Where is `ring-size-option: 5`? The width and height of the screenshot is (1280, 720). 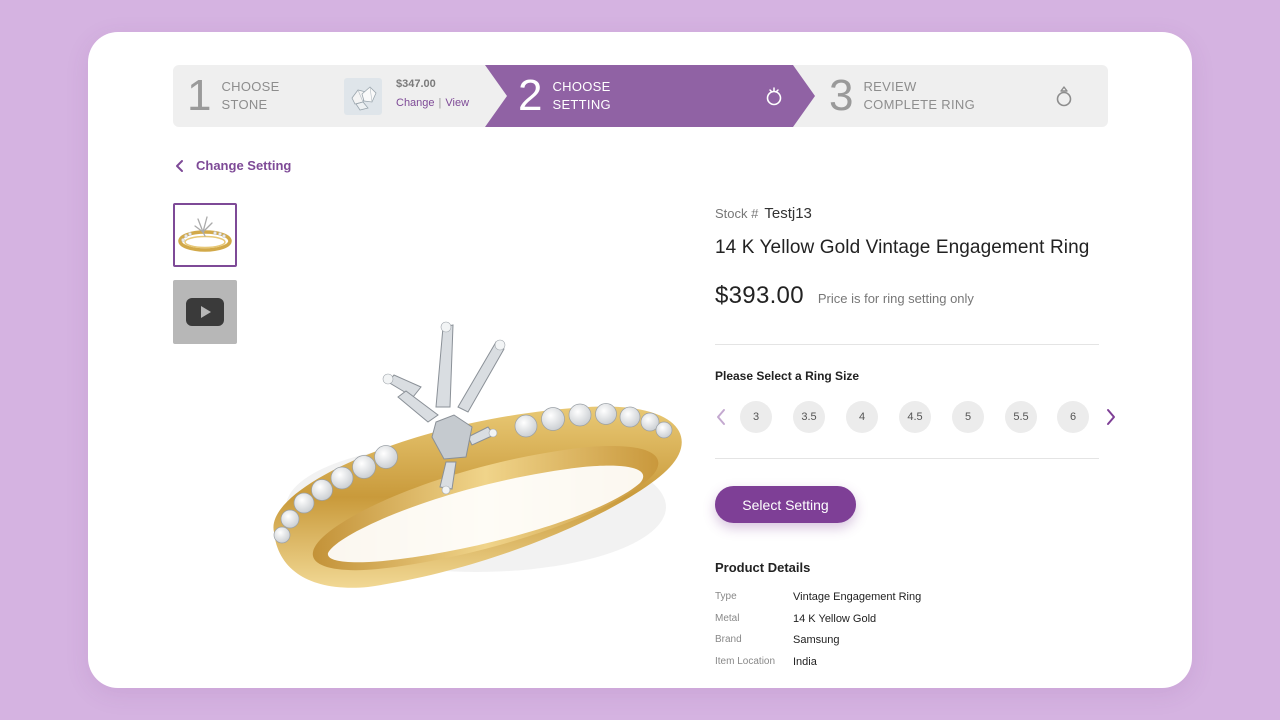
ring-size-option: 5 is located at coordinates (968, 417).